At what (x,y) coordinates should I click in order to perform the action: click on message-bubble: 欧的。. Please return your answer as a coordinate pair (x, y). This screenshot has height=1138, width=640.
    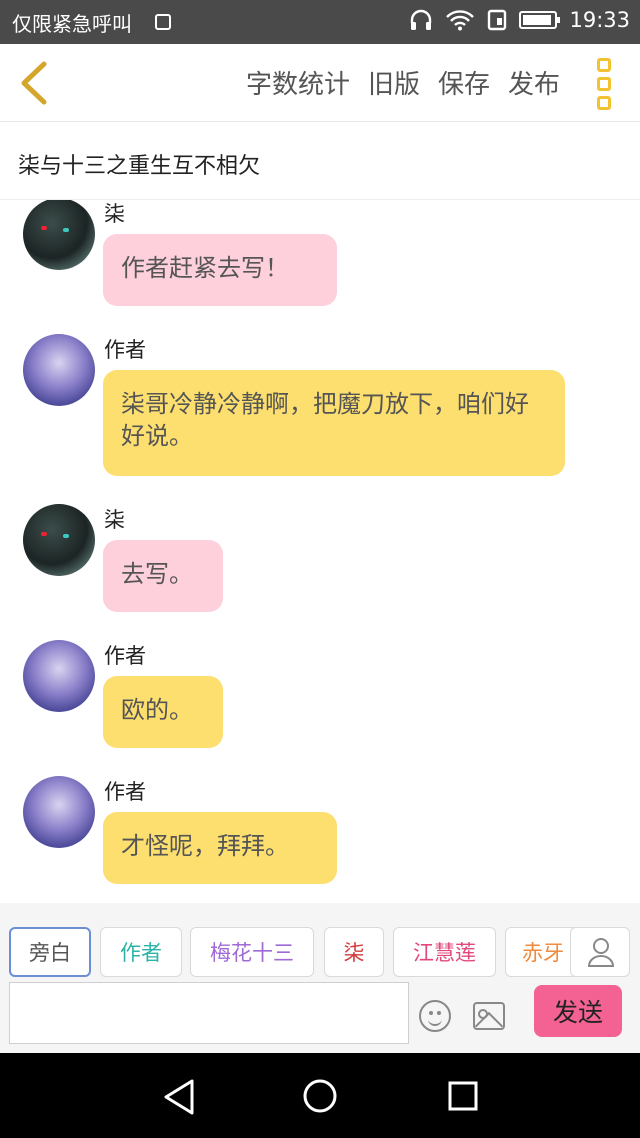
    Looking at the image, I should click on (163, 712).